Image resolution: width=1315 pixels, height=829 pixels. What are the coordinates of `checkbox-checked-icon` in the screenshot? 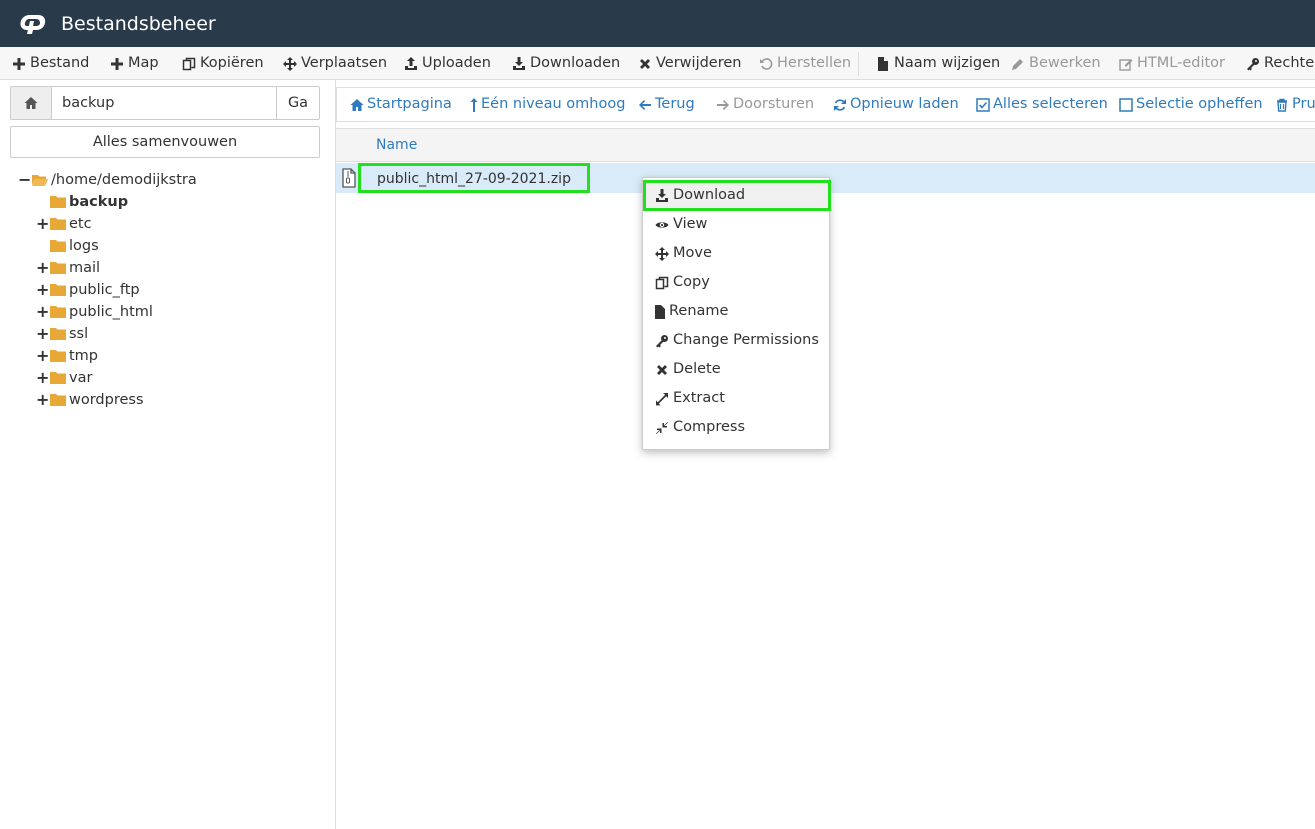 It's located at (983, 104).